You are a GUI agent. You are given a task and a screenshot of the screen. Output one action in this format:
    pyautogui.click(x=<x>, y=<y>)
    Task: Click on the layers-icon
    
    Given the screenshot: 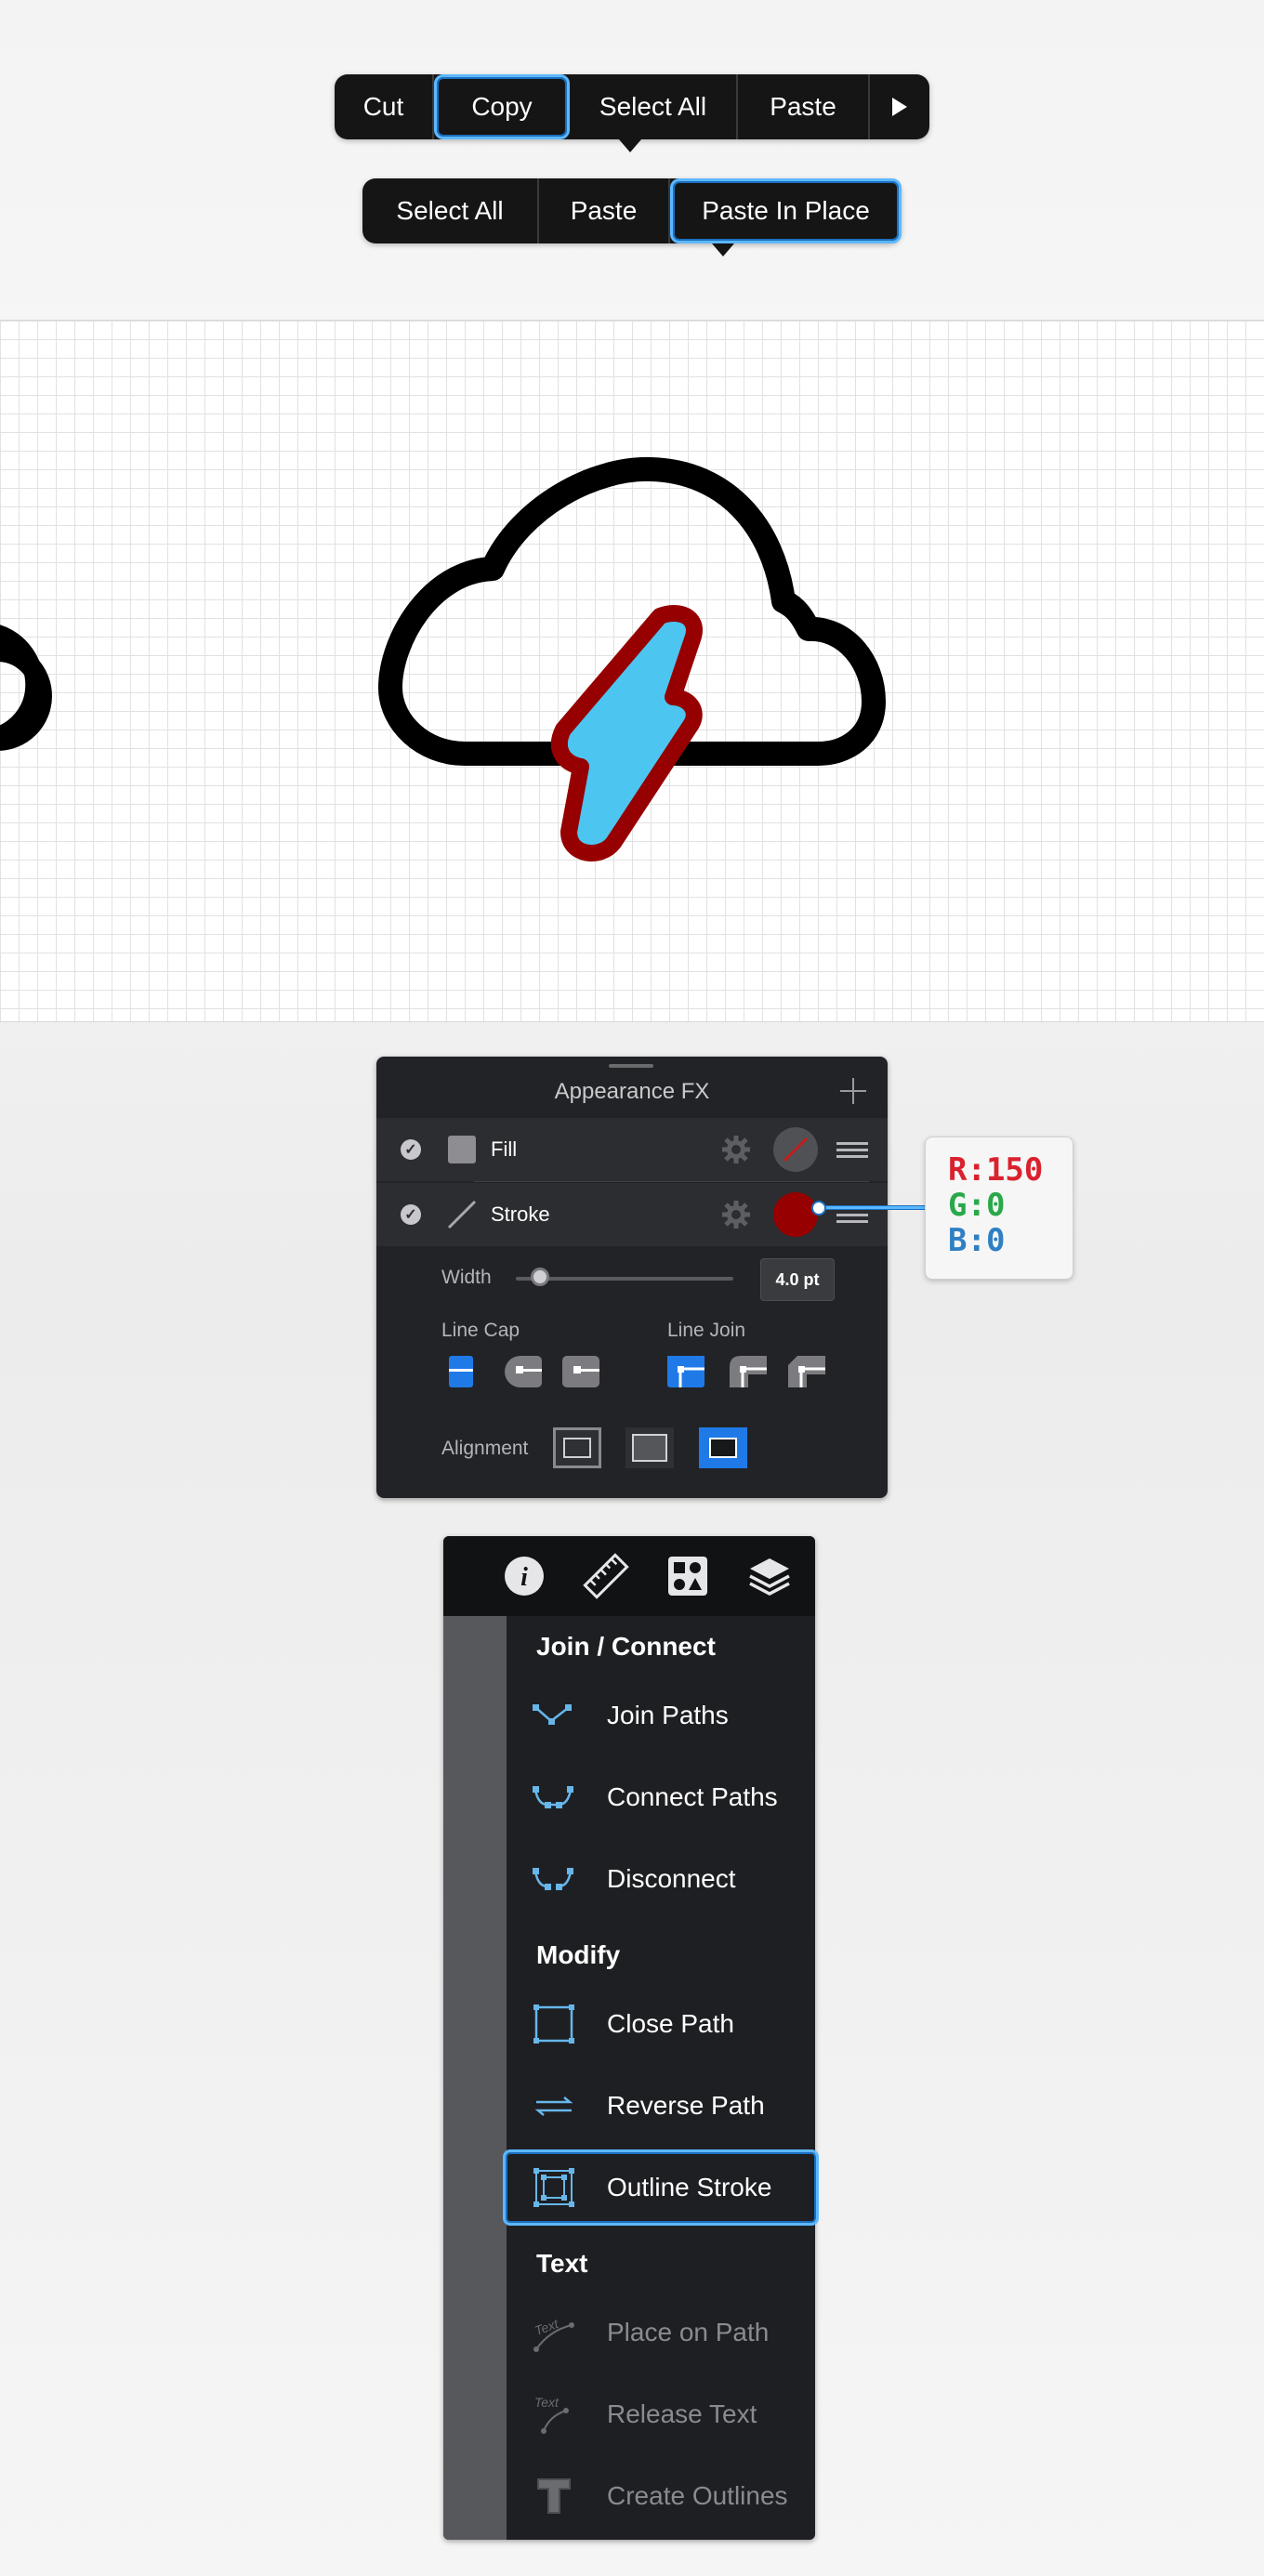 What is the action you would take?
    pyautogui.click(x=769, y=1576)
    